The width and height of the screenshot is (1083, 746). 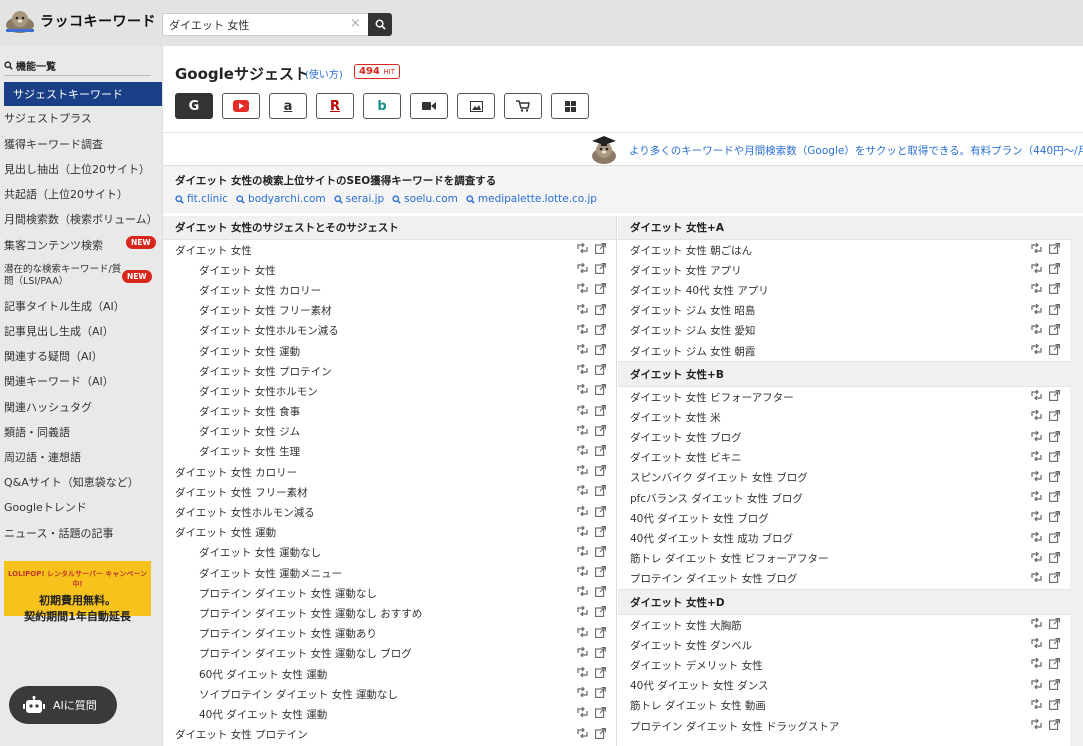 I want to click on keyword-row: pfcバランス ダイエット 女性 ブログ, so click(x=844, y=498).